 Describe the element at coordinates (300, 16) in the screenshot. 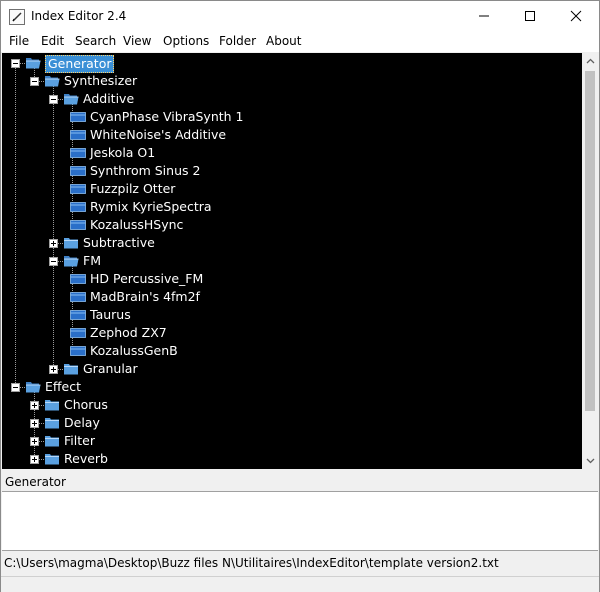

I see `title-bar: Index Editor 2.4` at that location.